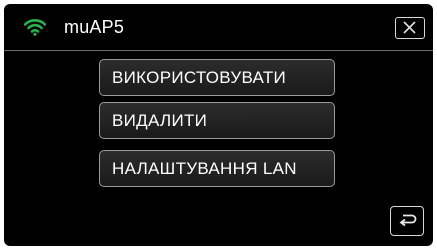  Describe the element at coordinates (407, 221) in the screenshot. I see `back-button` at that location.